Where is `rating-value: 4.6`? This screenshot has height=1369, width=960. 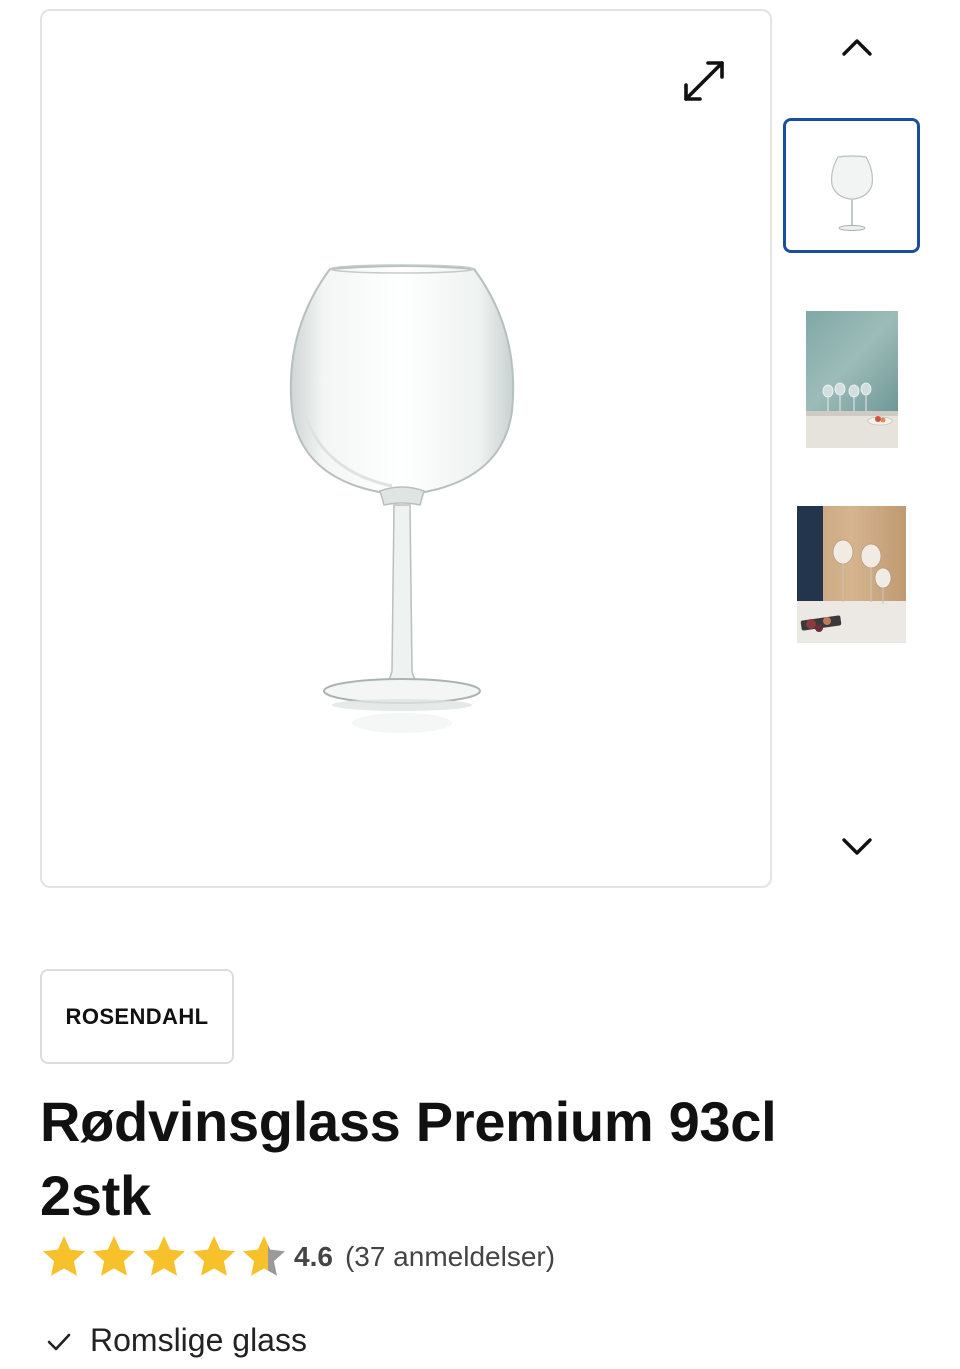 rating-value: 4.6 is located at coordinates (313, 1256).